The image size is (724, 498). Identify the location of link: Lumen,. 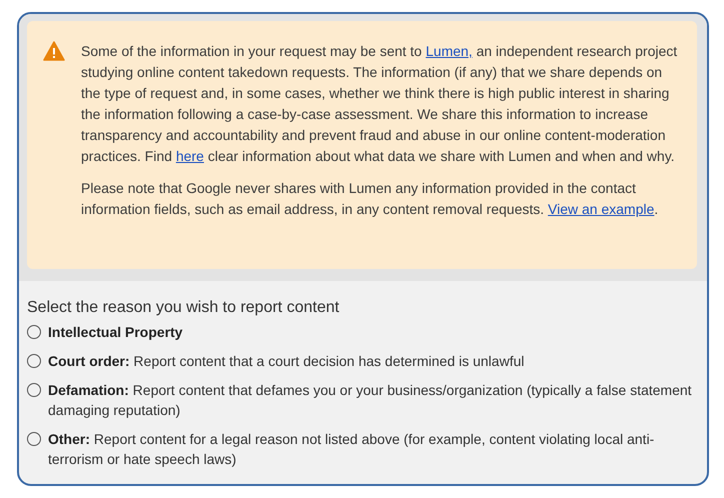
(449, 51).